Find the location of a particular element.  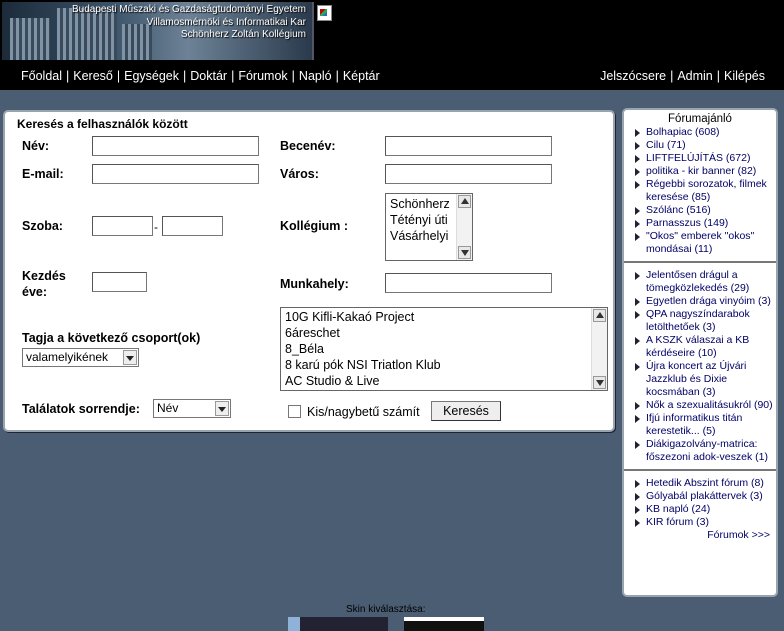

dorm-label: Kollégium : is located at coordinates (314, 226).